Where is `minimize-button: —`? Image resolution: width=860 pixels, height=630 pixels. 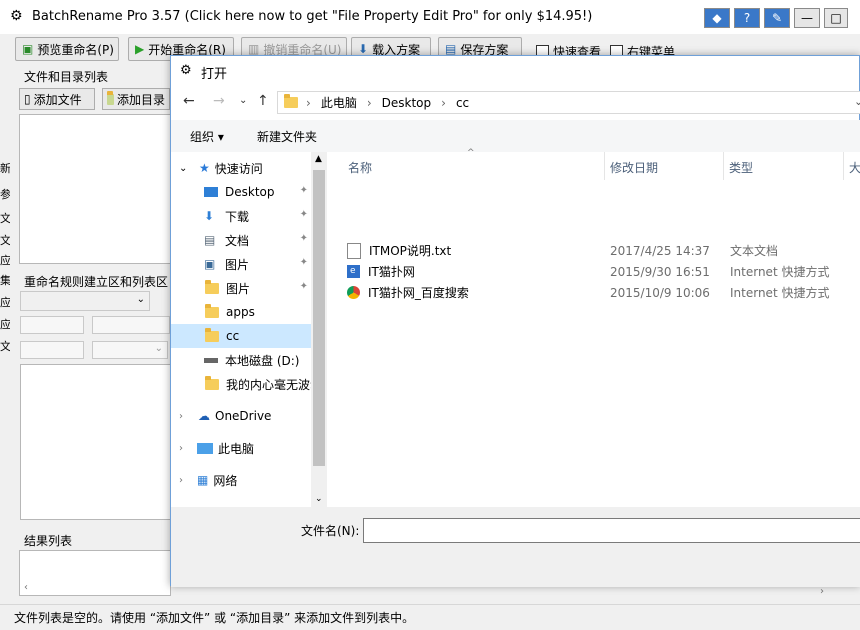
minimize-button: — is located at coordinates (807, 18).